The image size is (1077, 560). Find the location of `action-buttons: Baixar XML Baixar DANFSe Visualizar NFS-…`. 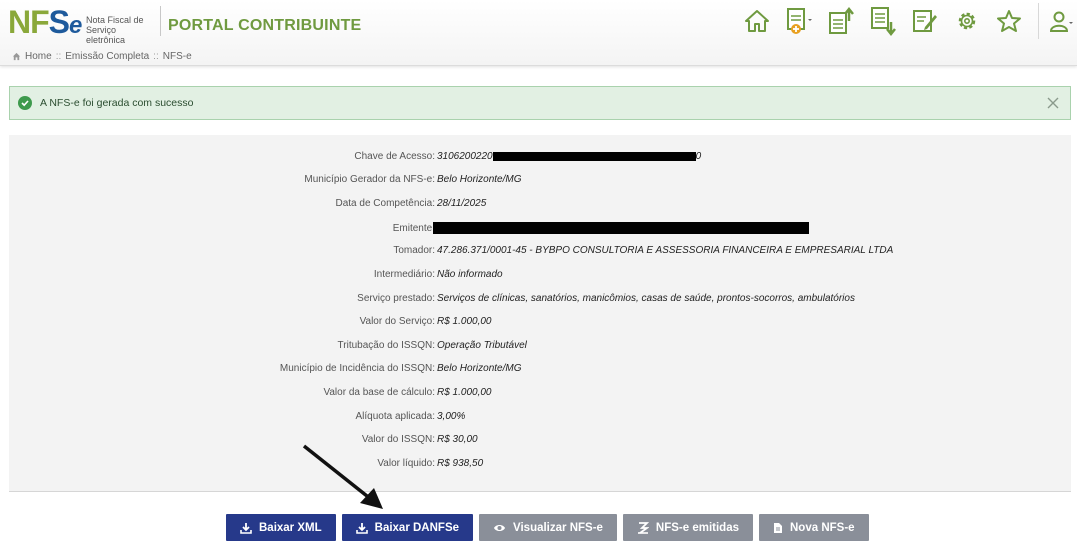

action-buttons: Baixar XML Baixar DANFSe Visualizar NFS-… is located at coordinates (547, 527).